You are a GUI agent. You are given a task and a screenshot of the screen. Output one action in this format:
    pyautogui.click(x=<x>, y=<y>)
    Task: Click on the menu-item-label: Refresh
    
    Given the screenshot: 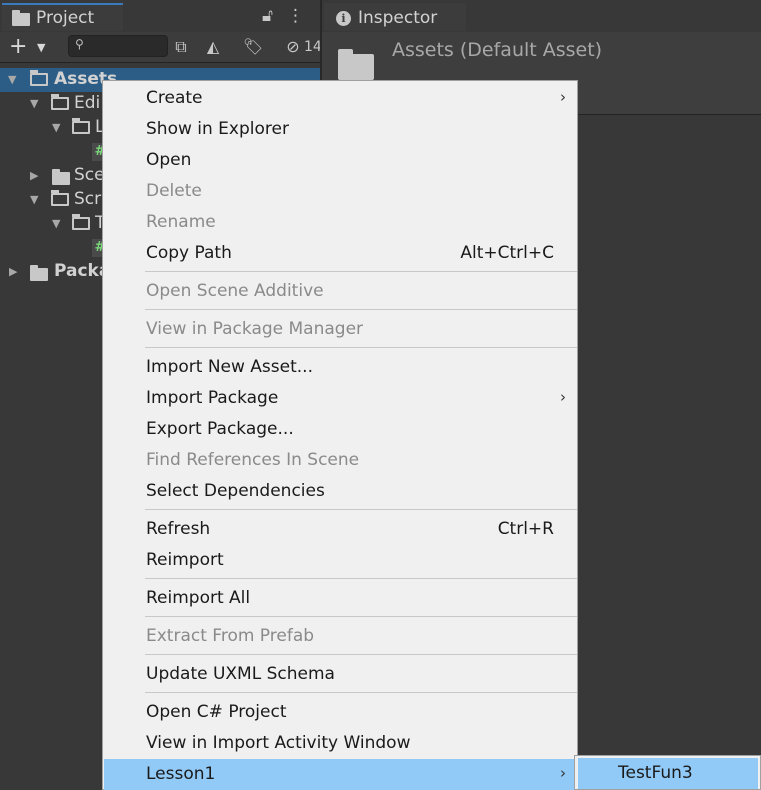 What is the action you would take?
    pyautogui.click(x=178, y=529)
    